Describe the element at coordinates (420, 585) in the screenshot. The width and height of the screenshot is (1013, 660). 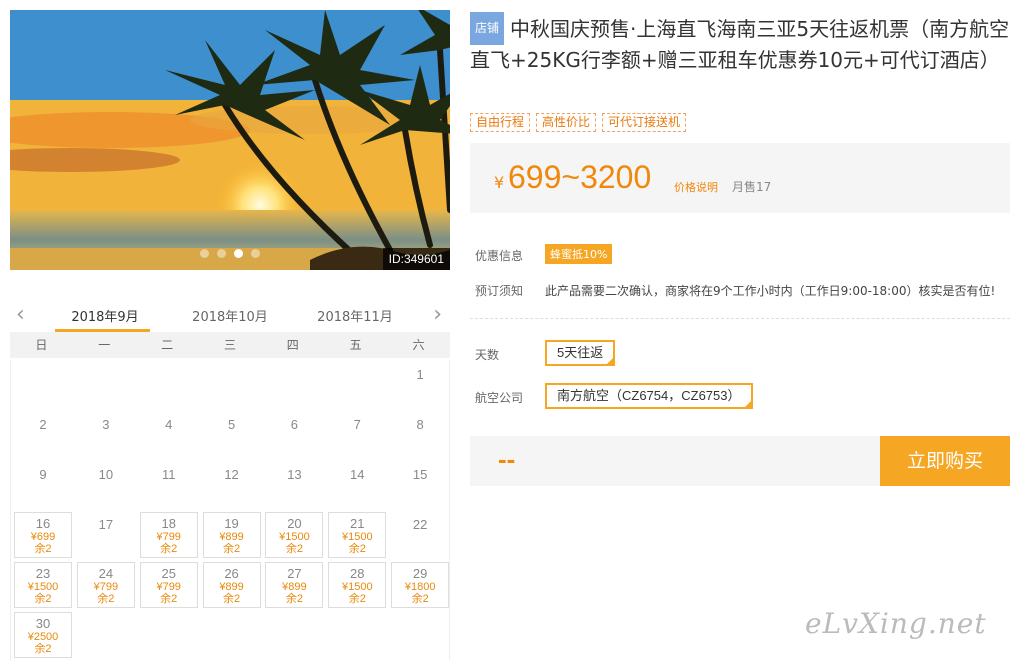
I see `calendar-day-available: 29 ¥1800 余2` at that location.